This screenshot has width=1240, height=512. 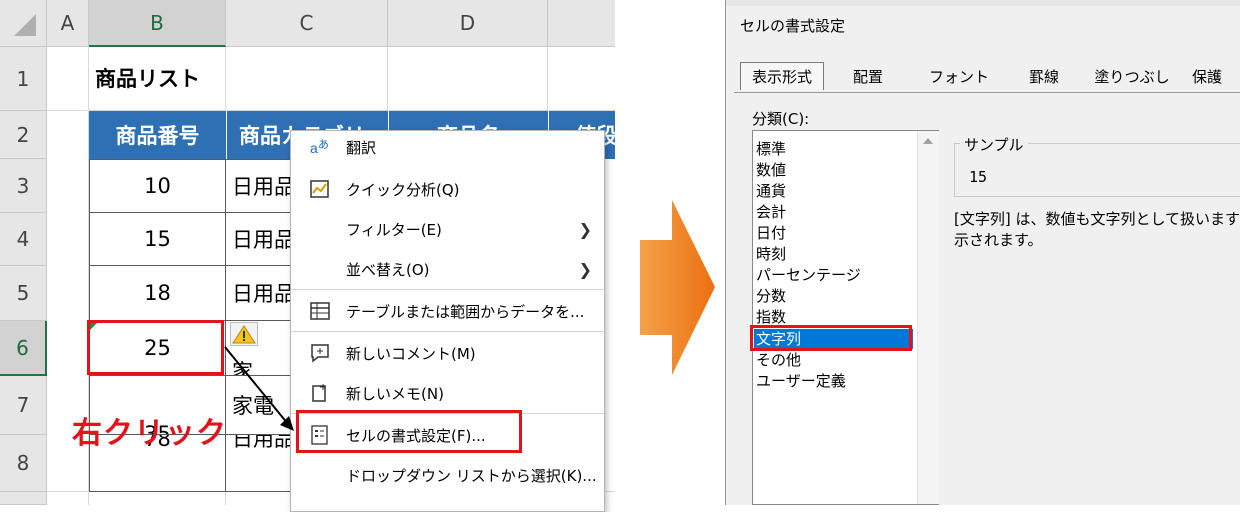 What do you see at coordinates (771, 191) in the screenshot?
I see `category-item: 通貨` at bounding box center [771, 191].